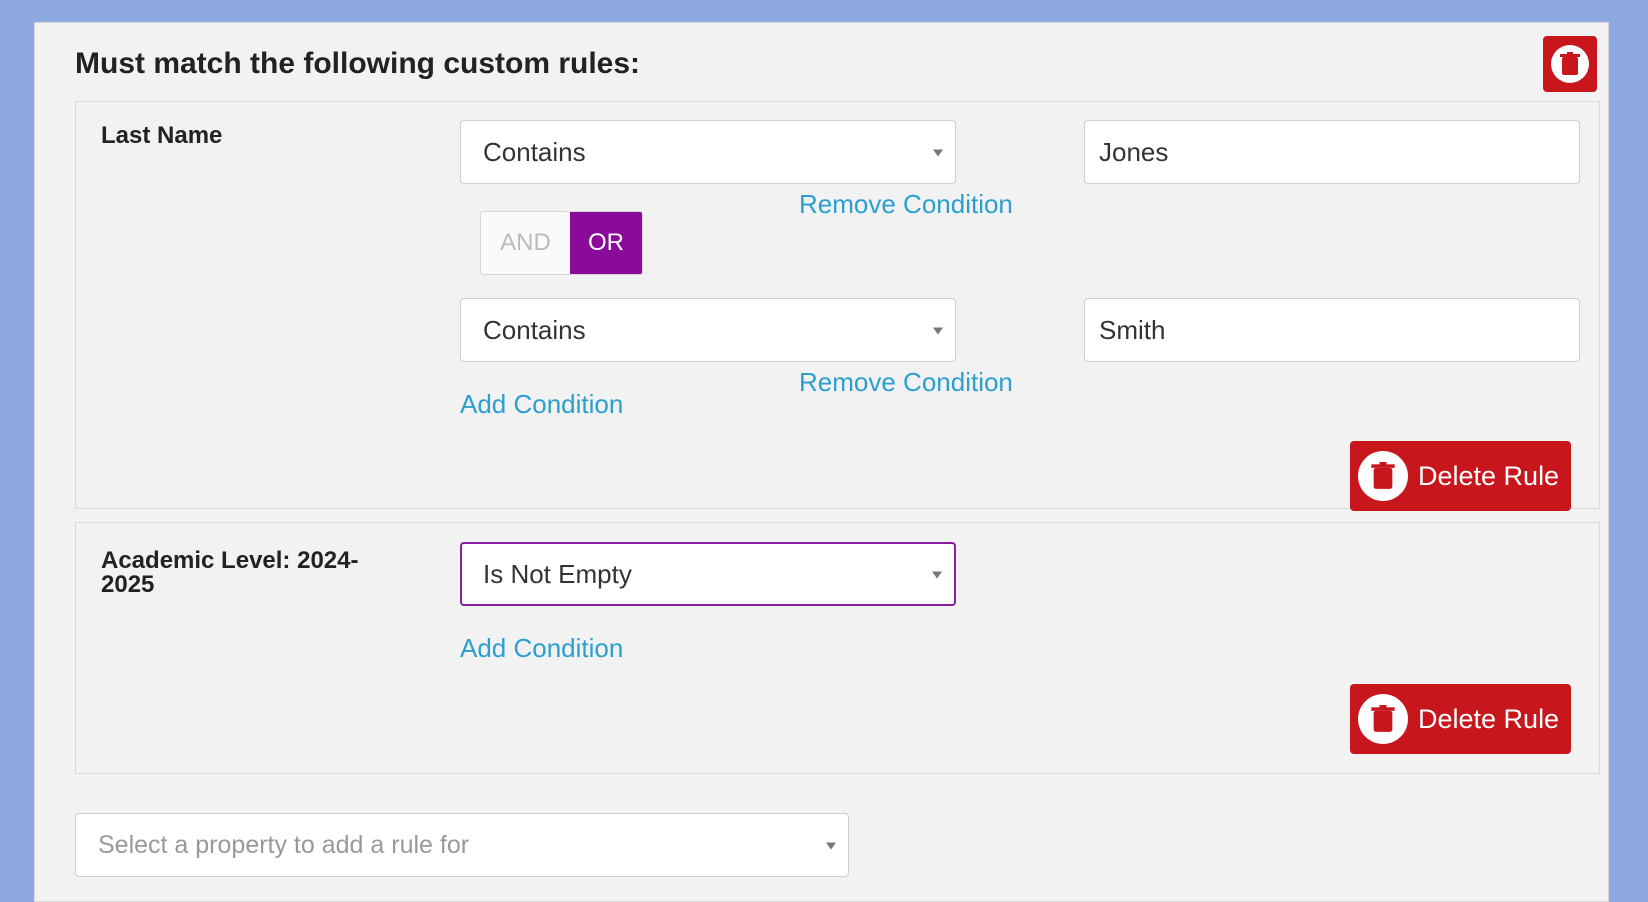  What do you see at coordinates (525, 243) in the screenshot?
I see `and-toggle-option: AND` at bounding box center [525, 243].